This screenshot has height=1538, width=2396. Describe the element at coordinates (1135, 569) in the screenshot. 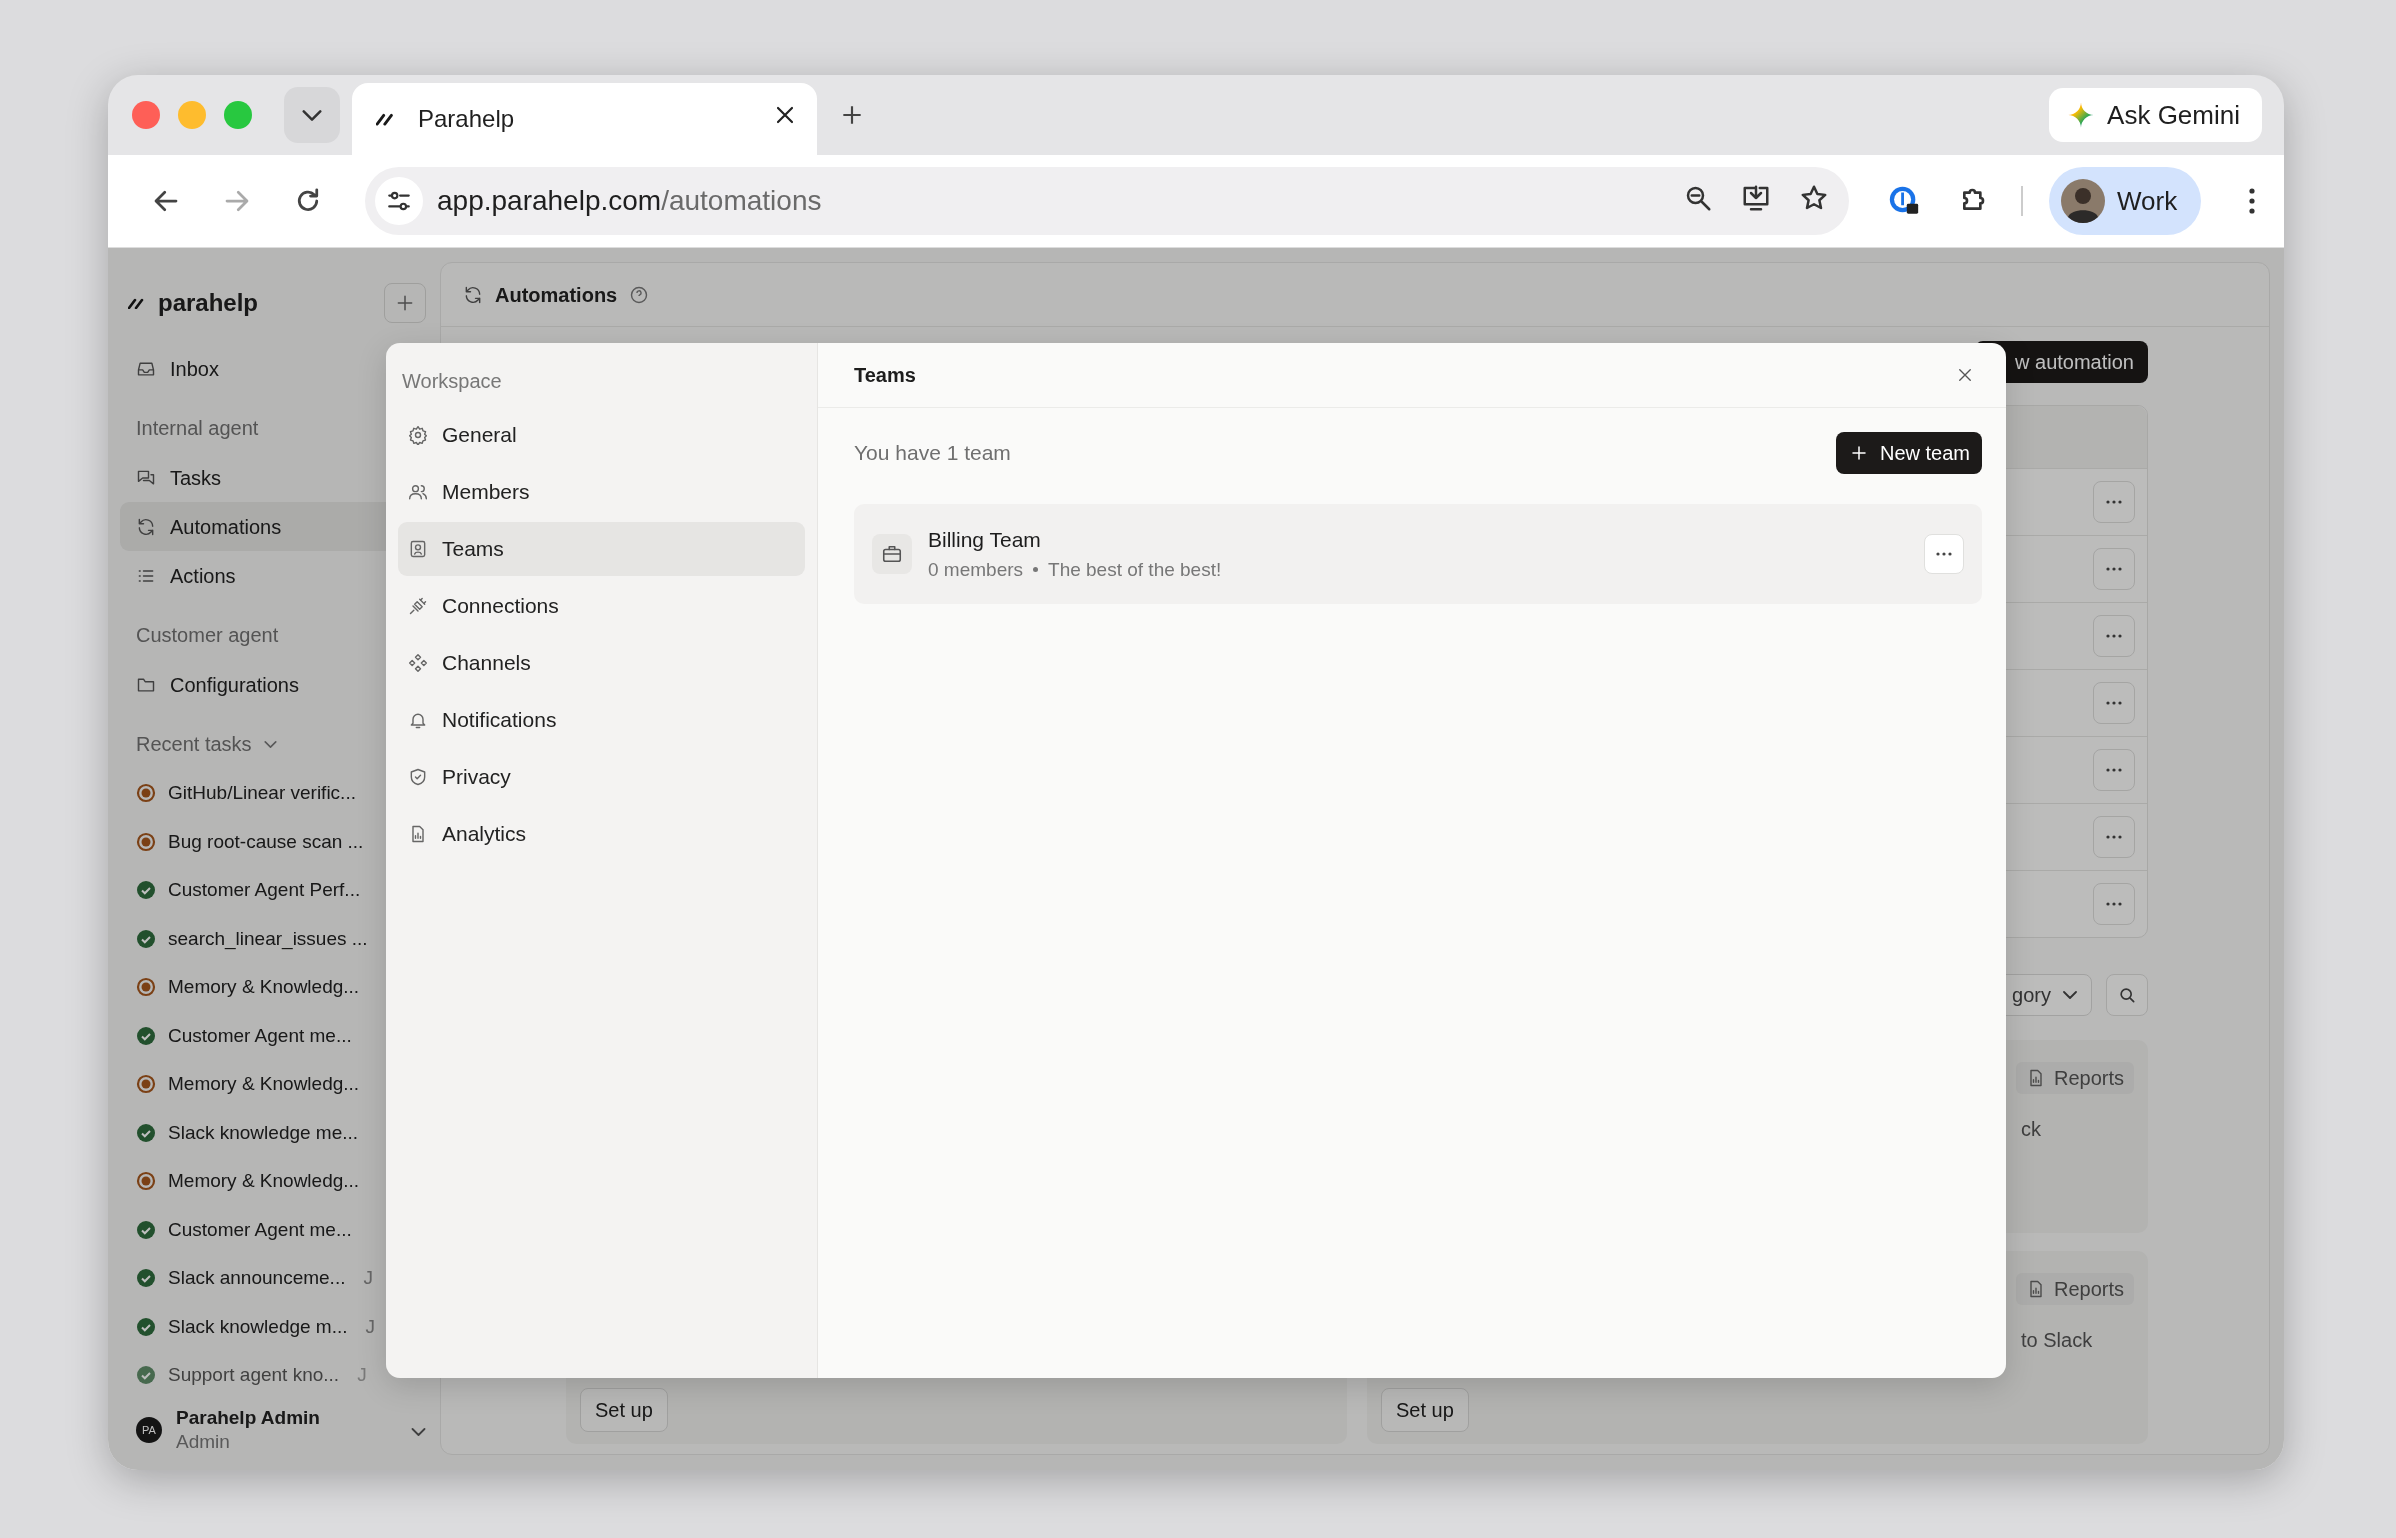

I see `team-description: The best of the best!` at that location.